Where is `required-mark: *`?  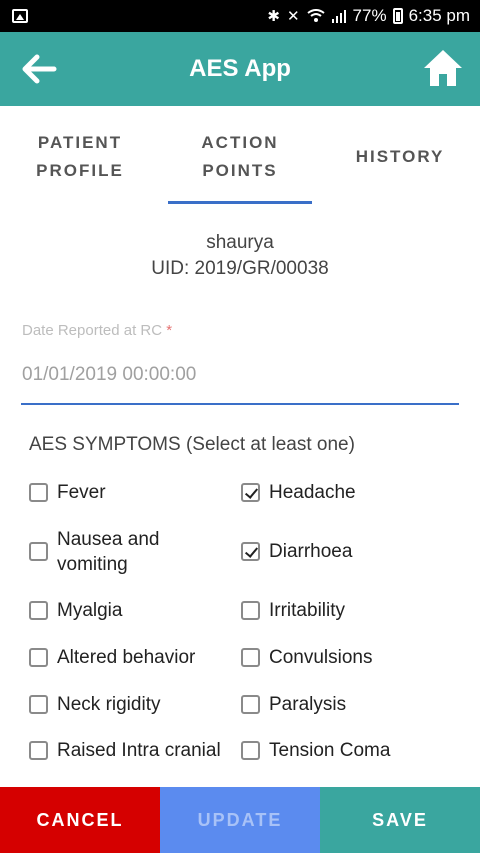
required-mark: * is located at coordinates (169, 330).